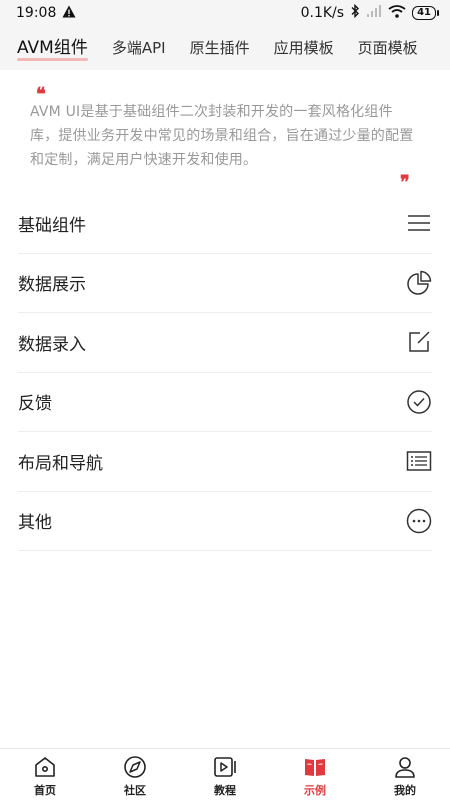 This screenshot has width=450, height=800. What do you see at coordinates (135, 767) in the screenshot?
I see `compass-icon` at bounding box center [135, 767].